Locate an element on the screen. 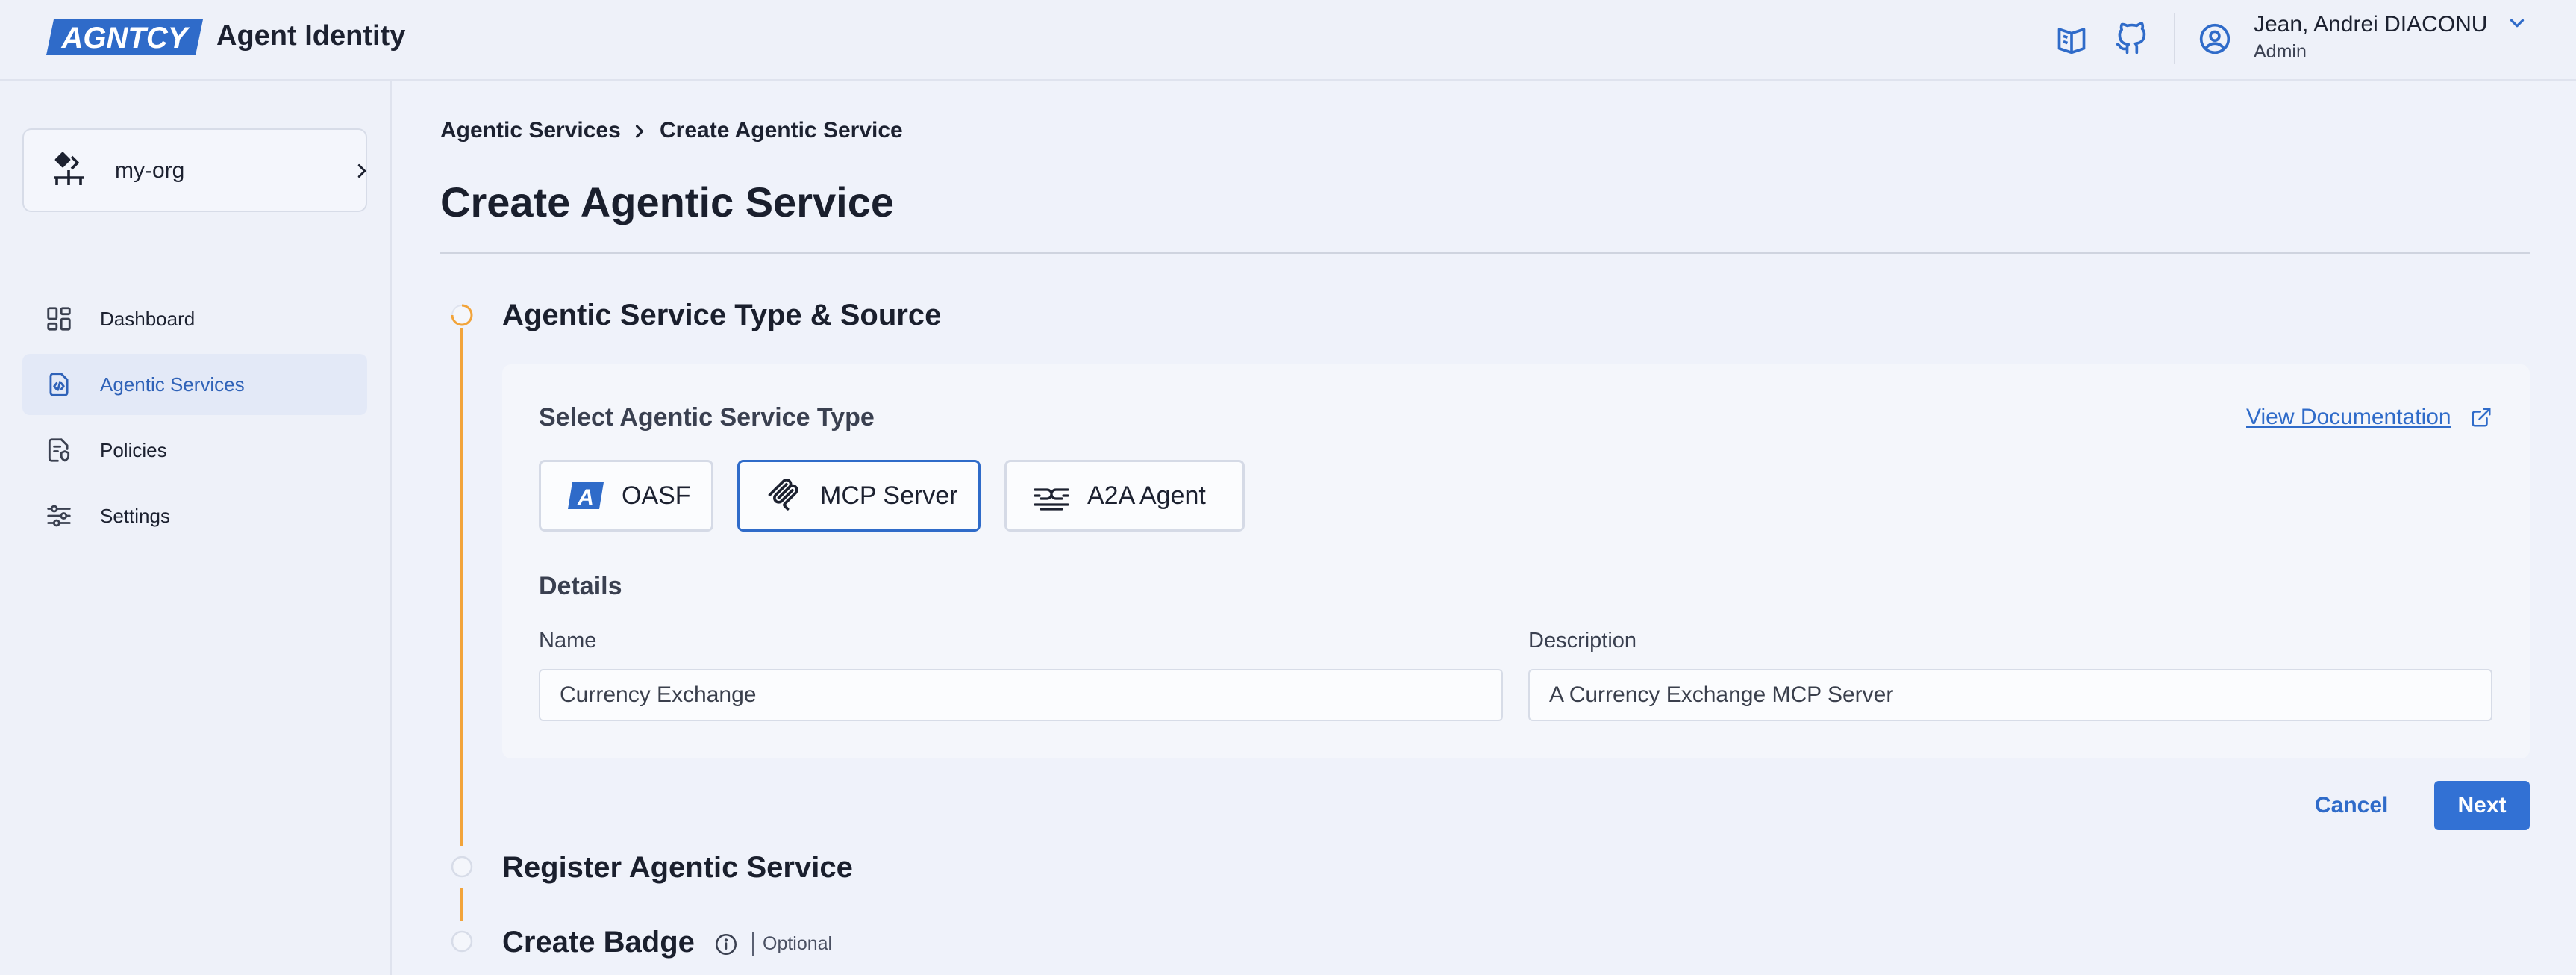  sidebar-item-dashboard: Dashboard is located at coordinates (194, 318).